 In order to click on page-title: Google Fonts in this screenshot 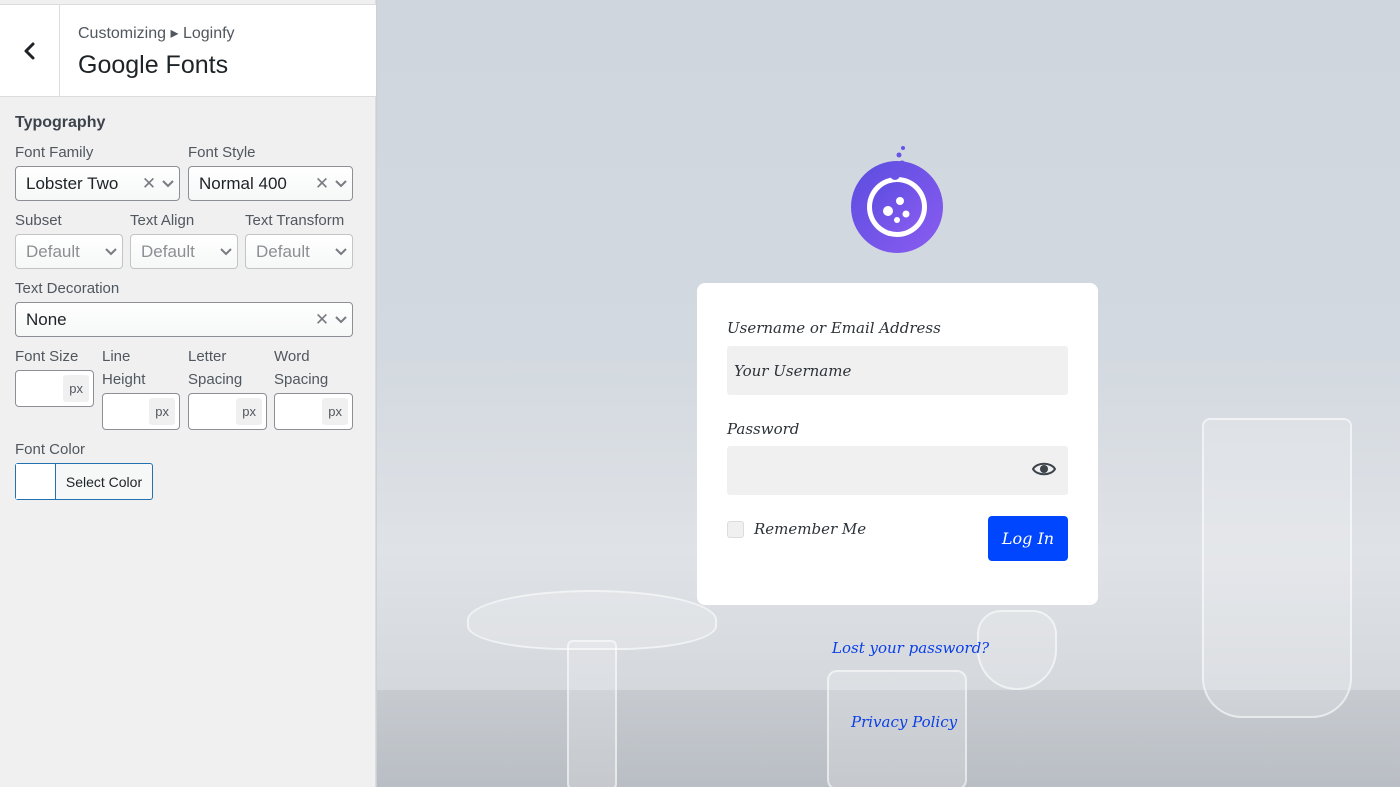, I will do `click(153, 65)`.